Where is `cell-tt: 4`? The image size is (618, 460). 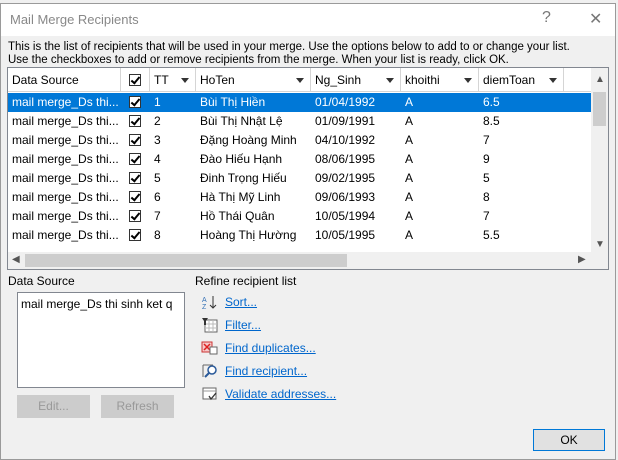
cell-tt: 4 is located at coordinates (157, 159).